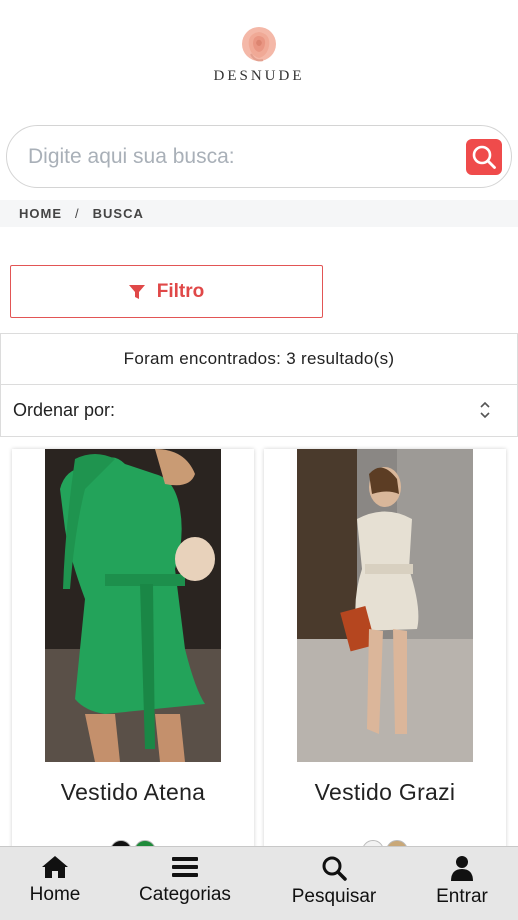 The width and height of the screenshot is (518, 920). What do you see at coordinates (462, 883) in the screenshot?
I see `nav-login: Entrar` at bounding box center [462, 883].